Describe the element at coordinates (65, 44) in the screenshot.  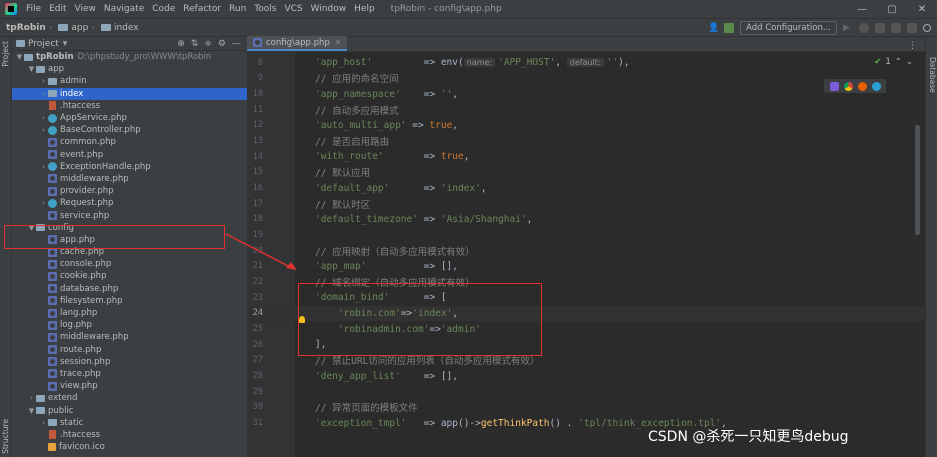
I see `chevron-down-icon: ▾` at that location.